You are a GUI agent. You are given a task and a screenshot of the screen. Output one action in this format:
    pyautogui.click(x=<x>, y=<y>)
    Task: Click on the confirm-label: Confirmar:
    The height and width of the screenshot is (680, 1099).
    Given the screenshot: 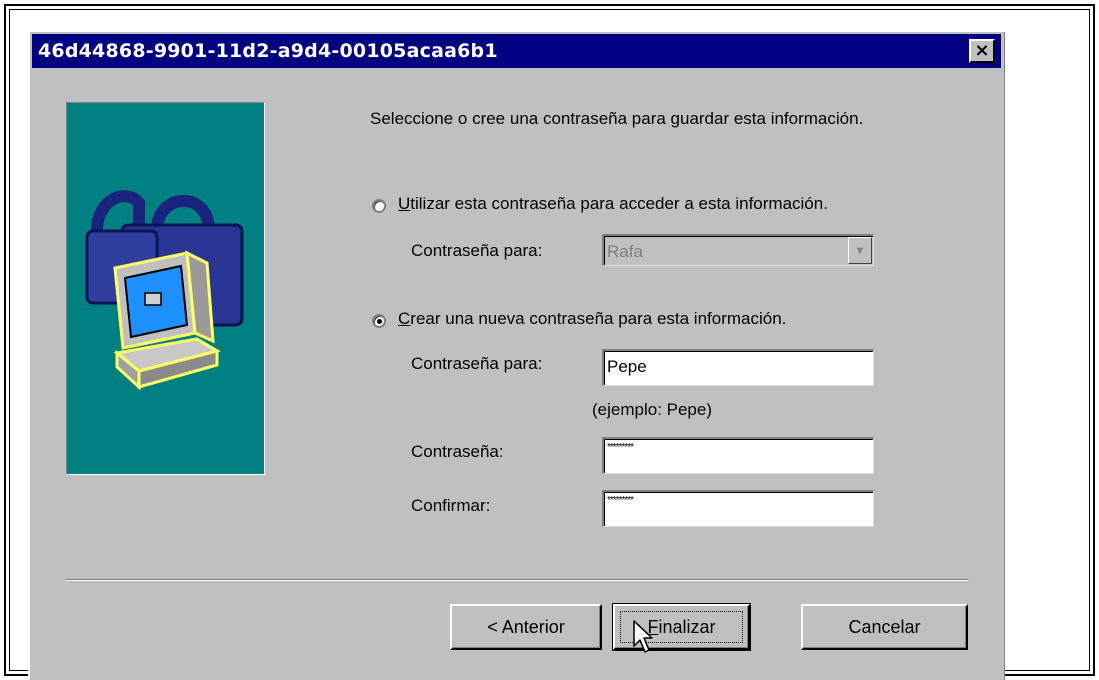 What is the action you would take?
    pyautogui.click(x=451, y=505)
    